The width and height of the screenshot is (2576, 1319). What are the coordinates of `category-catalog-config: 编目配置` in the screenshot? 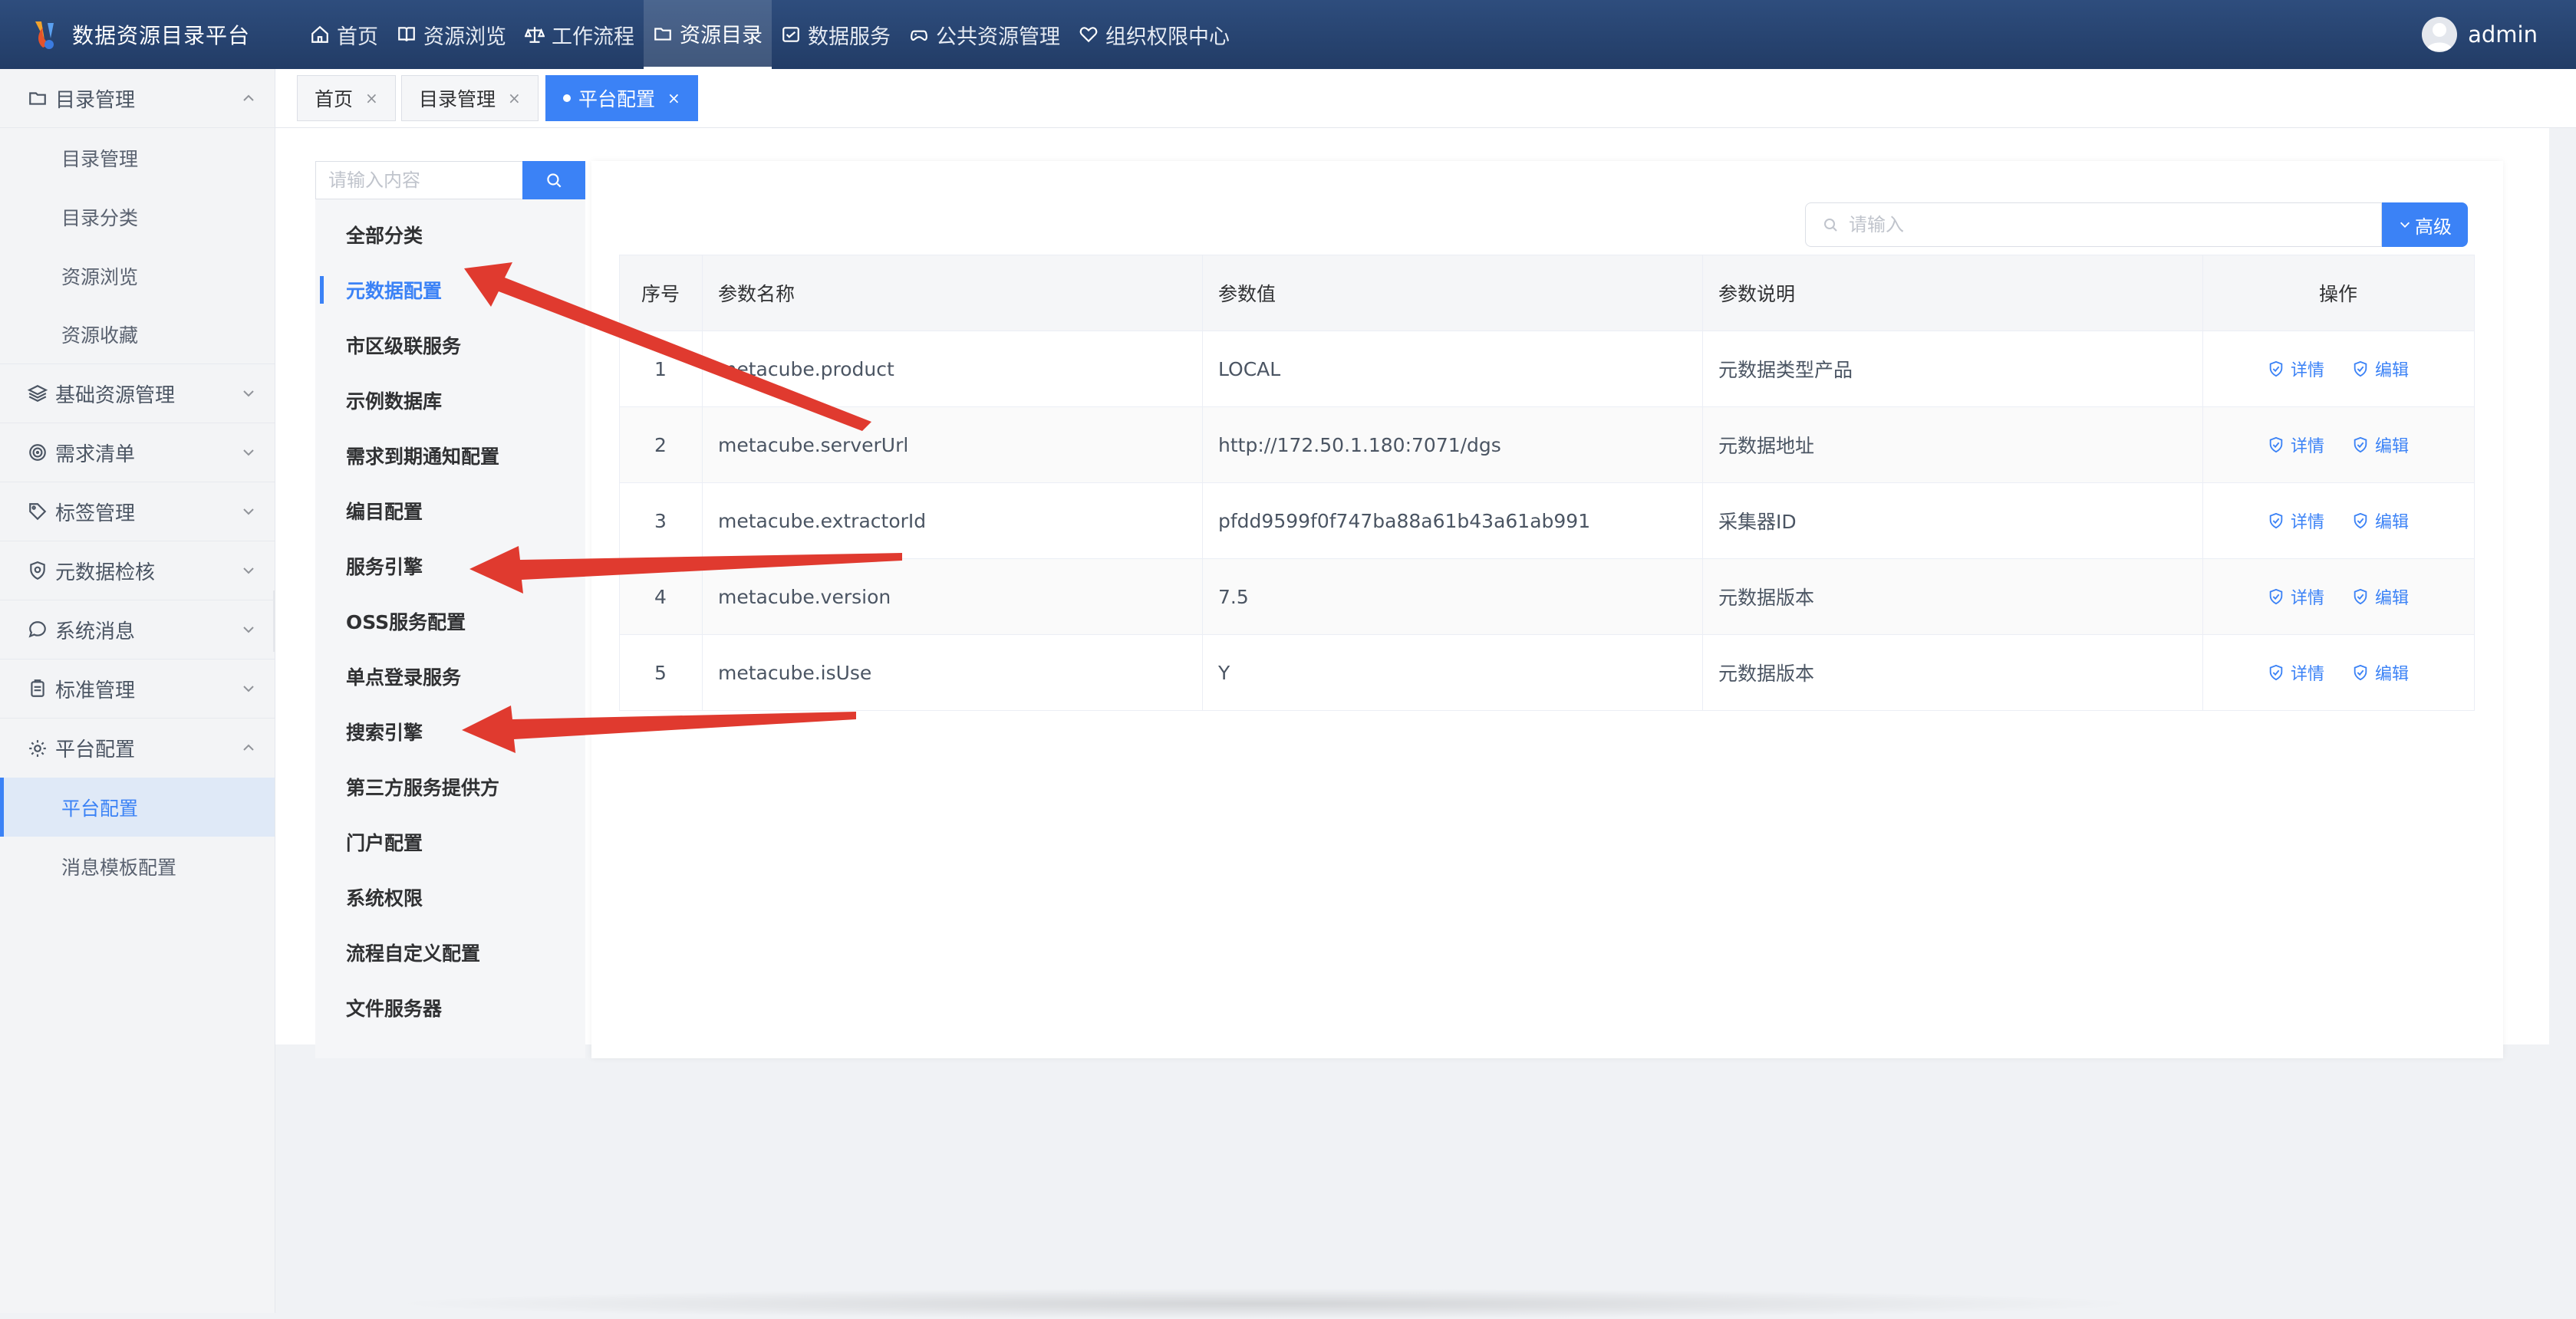 It's located at (450, 510).